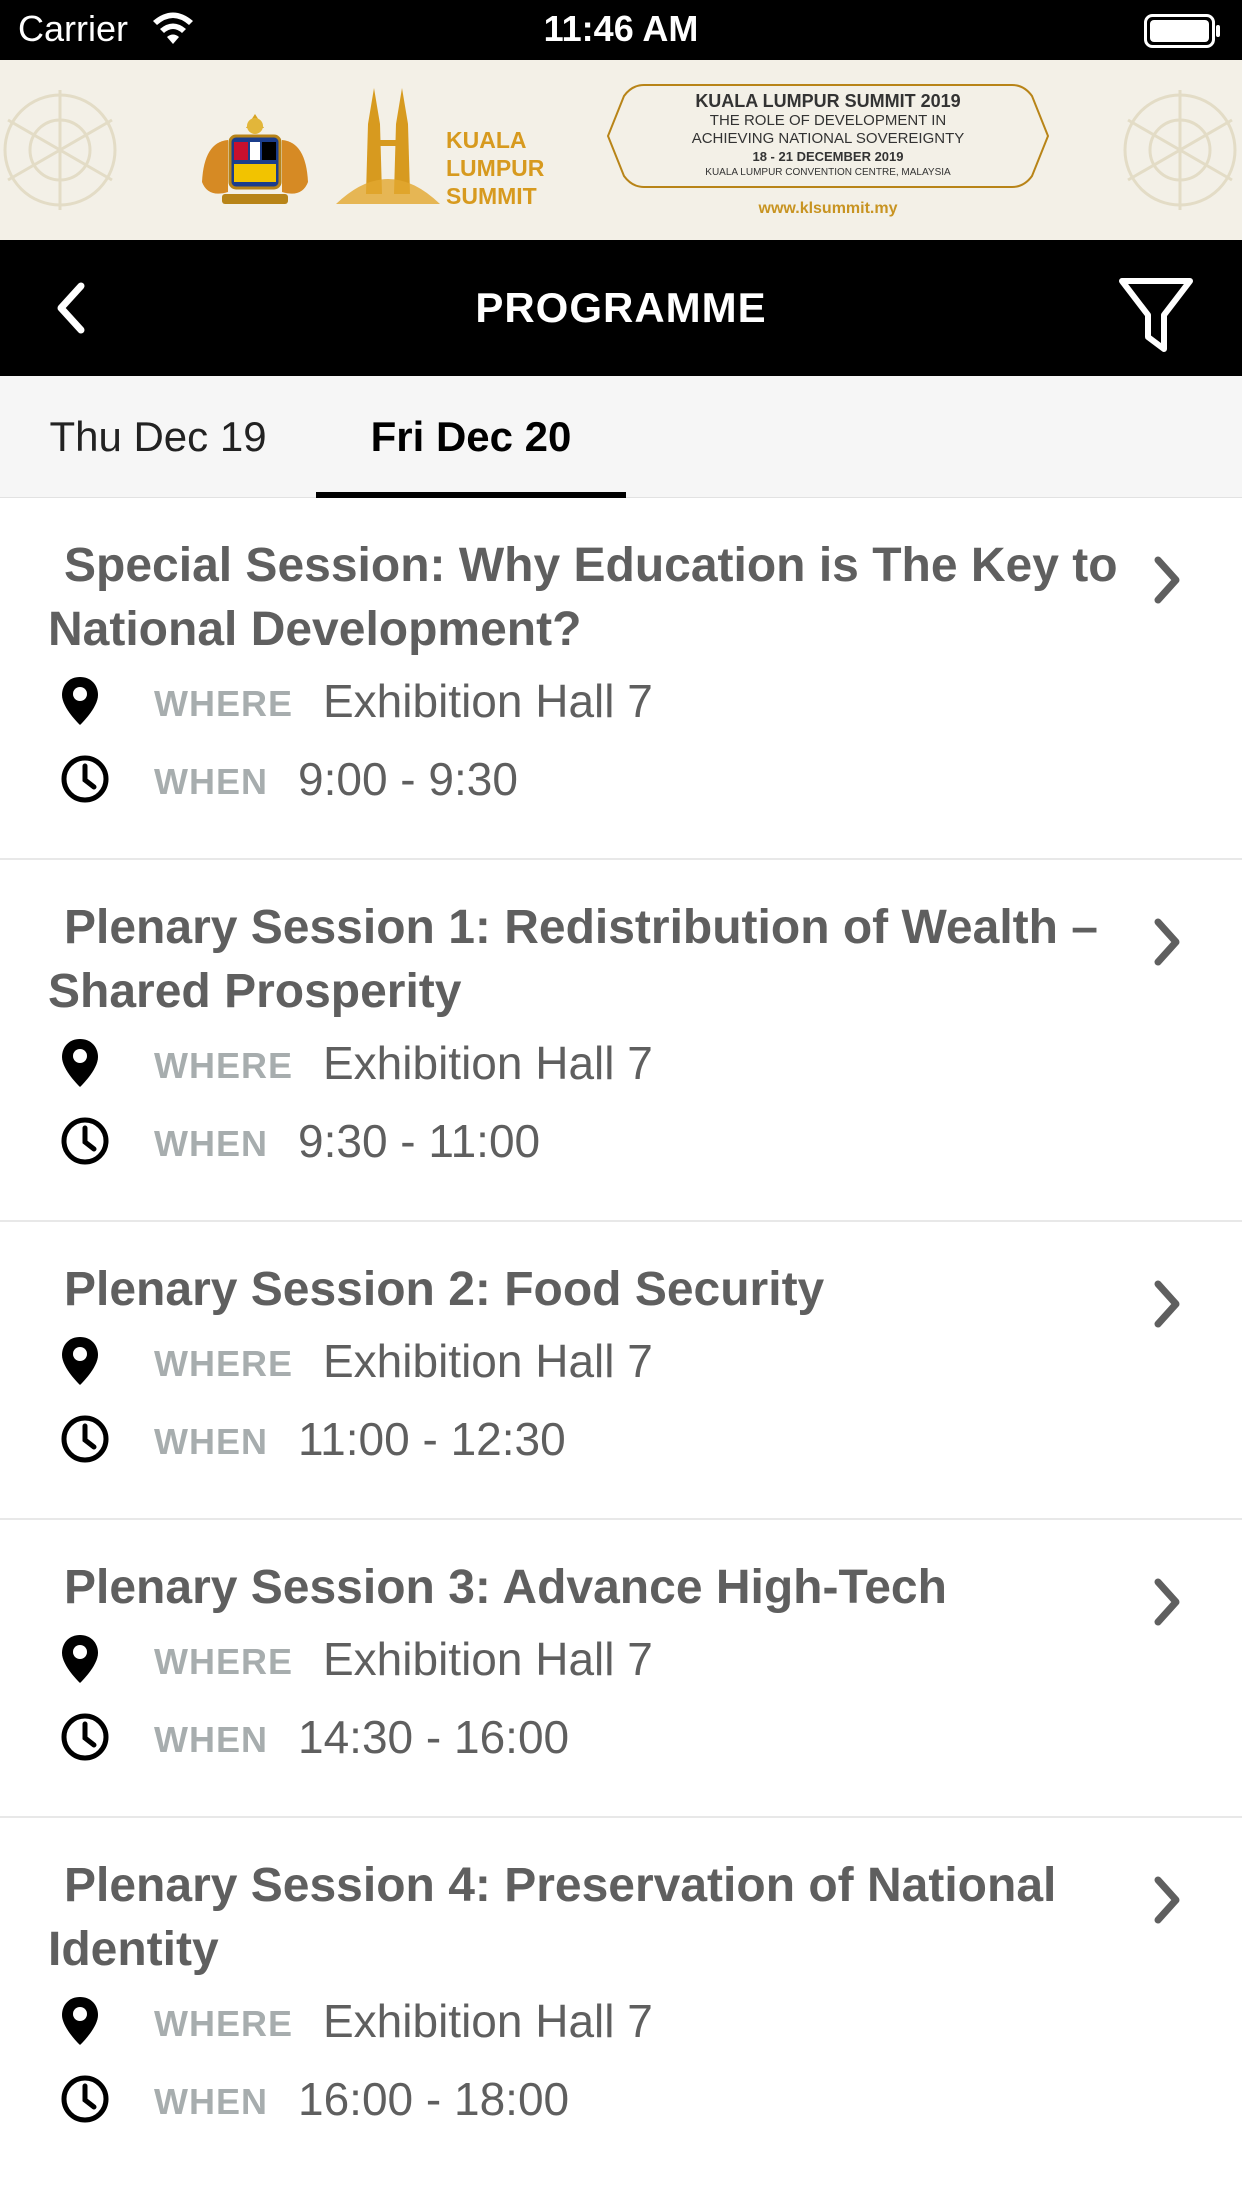 Image resolution: width=1242 pixels, height=2208 pixels. What do you see at coordinates (255, 159) in the screenshot?
I see `malaysia-crest-icon` at bounding box center [255, 159].